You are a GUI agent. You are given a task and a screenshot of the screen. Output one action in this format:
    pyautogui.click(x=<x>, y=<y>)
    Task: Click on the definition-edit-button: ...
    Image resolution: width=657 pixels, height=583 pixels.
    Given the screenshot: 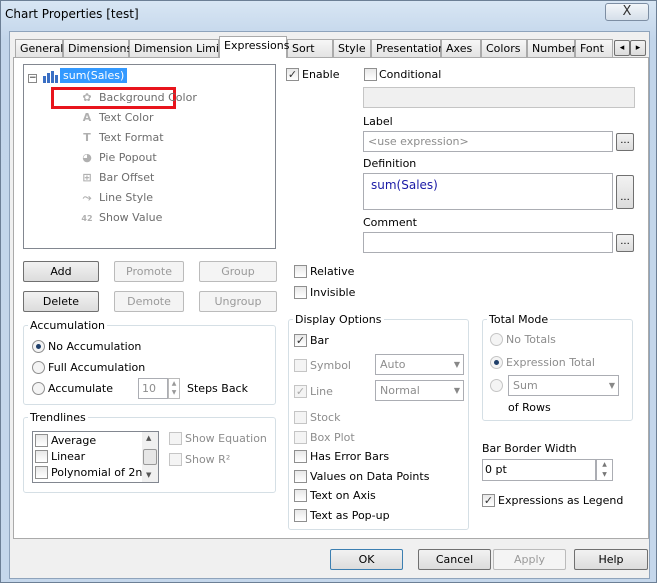 What is the action you would take?
    pyautogui.click(x=625, y=192)
    